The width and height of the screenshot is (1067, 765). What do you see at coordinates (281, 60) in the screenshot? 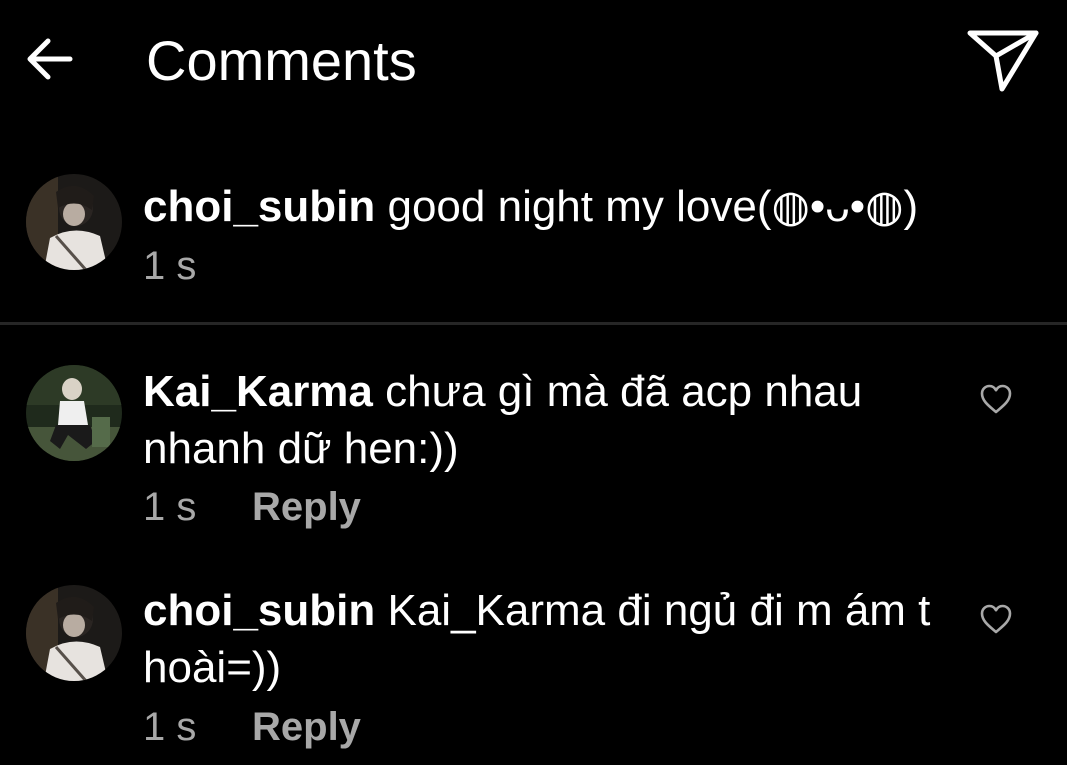
I see `page-title: Comments` at bounding box center [281, 60].